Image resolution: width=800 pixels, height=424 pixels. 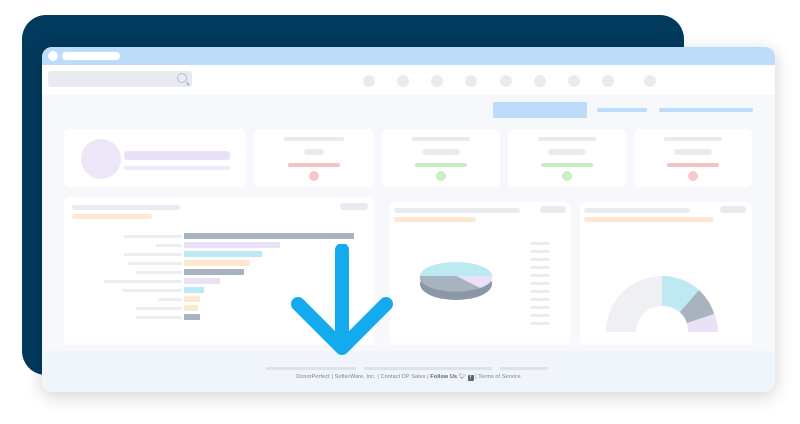 What do you see at coordinates (182, 78) in the screenshot?
I see `search-icon` at bounding box center [182, 78].